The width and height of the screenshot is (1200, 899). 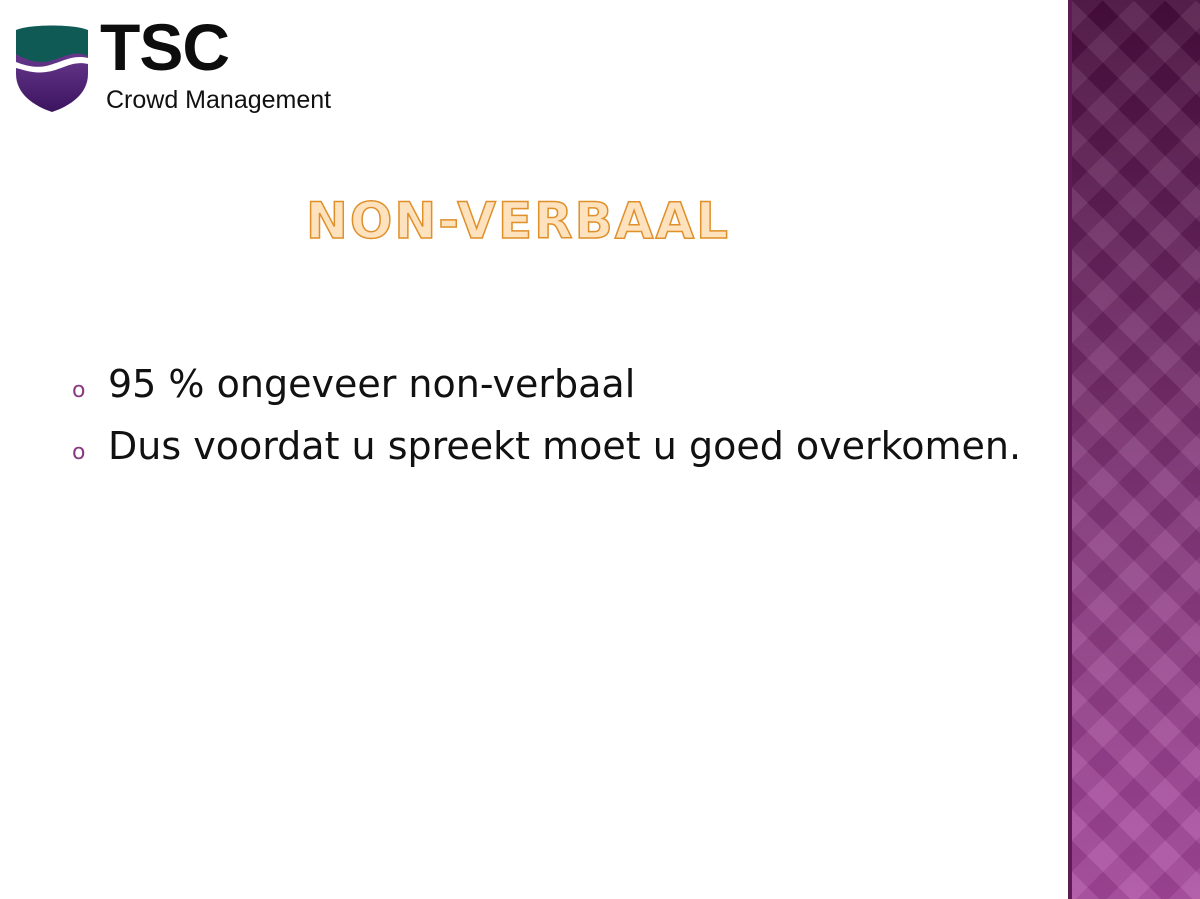 I want to click on decorative-side-band, so click(x=1134, y=449).